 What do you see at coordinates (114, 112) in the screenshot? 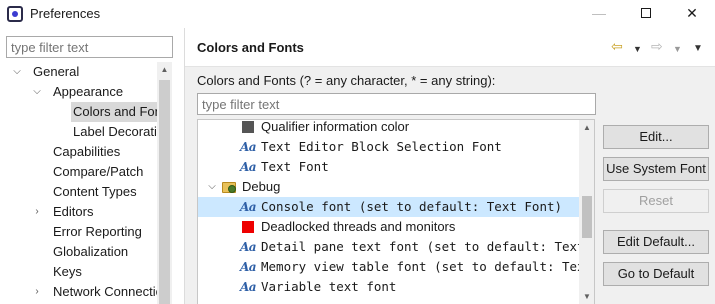
I see `tree-item-label: Colors and Fonts` at bounding box center [114, 112].